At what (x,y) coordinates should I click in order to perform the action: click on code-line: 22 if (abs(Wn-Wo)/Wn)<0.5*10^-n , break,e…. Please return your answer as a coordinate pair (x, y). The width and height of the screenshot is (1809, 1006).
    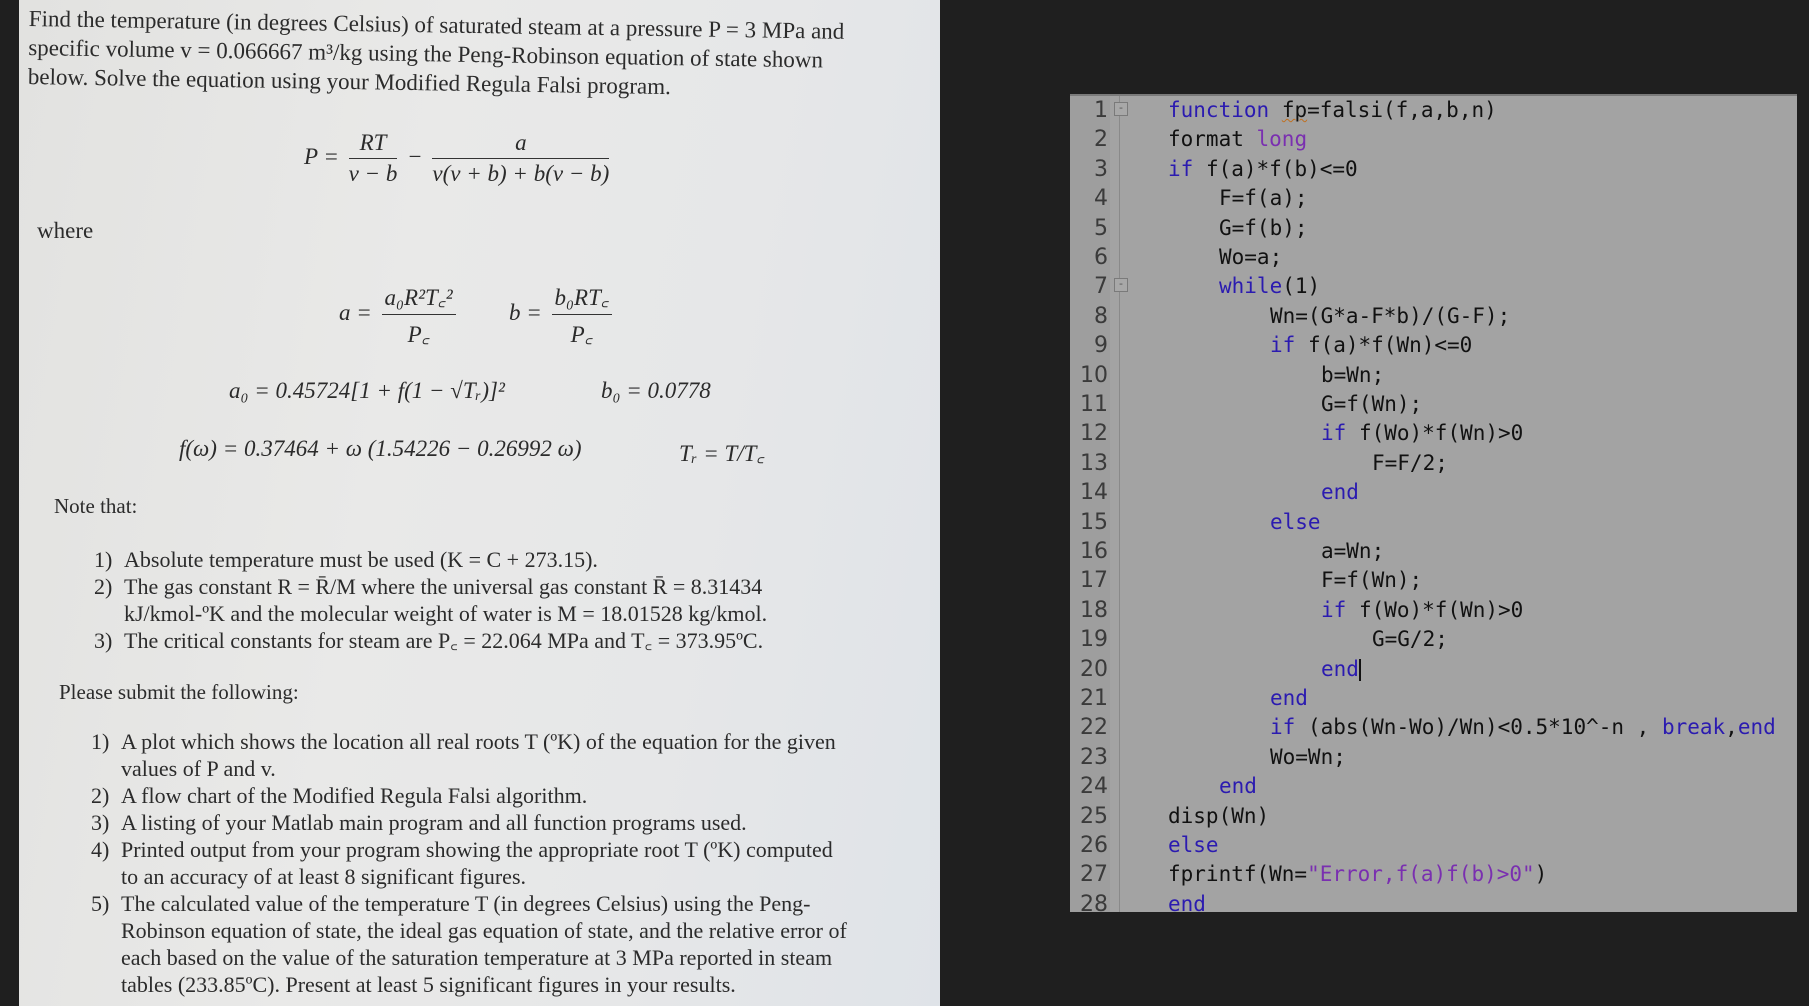
    Looking at the image, I should click on (1433, 727).